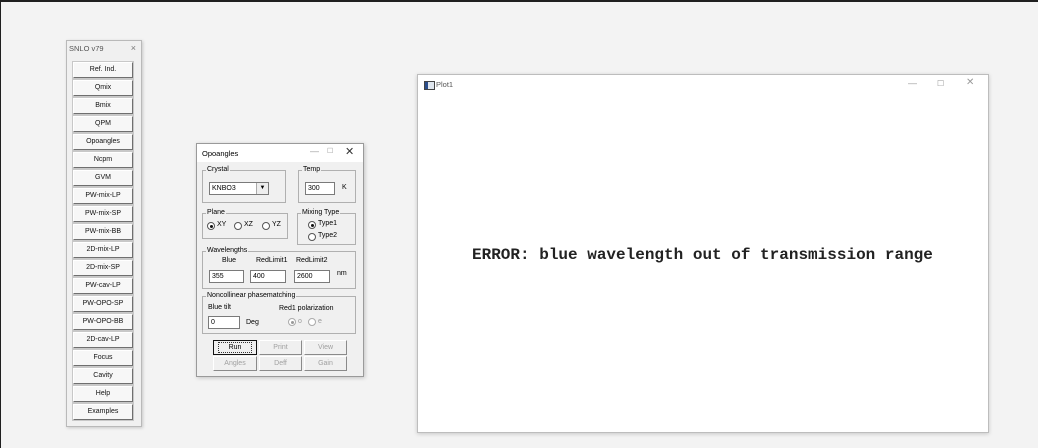  Describe the element at coordinates (103, 196) in the screenshot. I see `pw-mix-lp-button: PW-mix-LP` at that location.